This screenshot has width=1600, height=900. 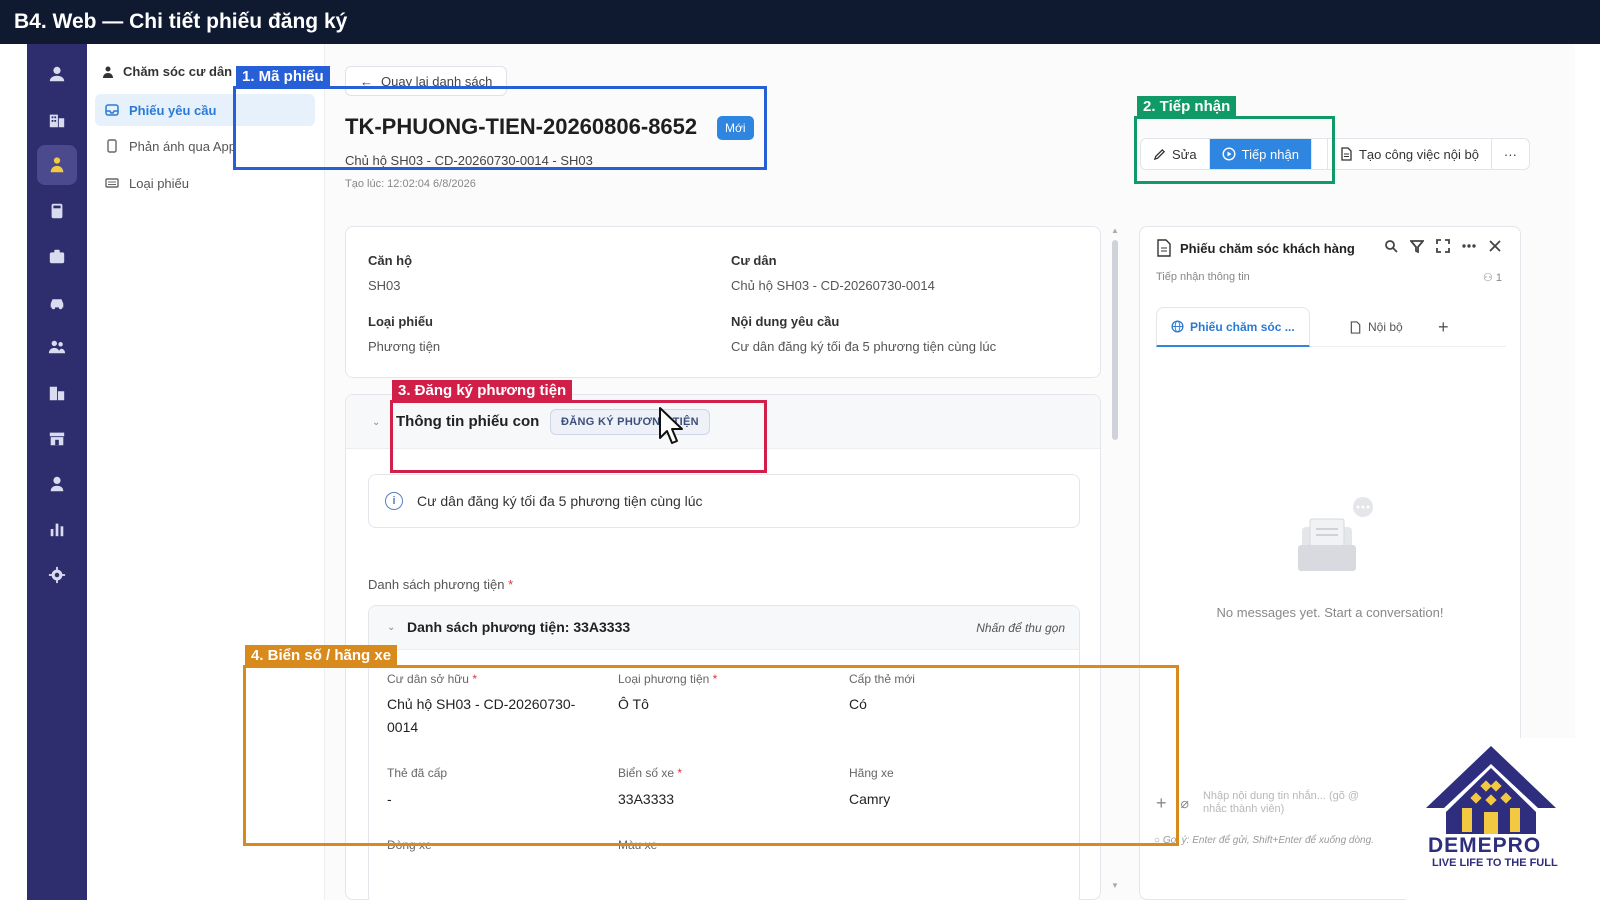 What do you see at coordinates (1495, 246) in the screenshot?
I see `close-icon` at bounding box center [1495, 246].